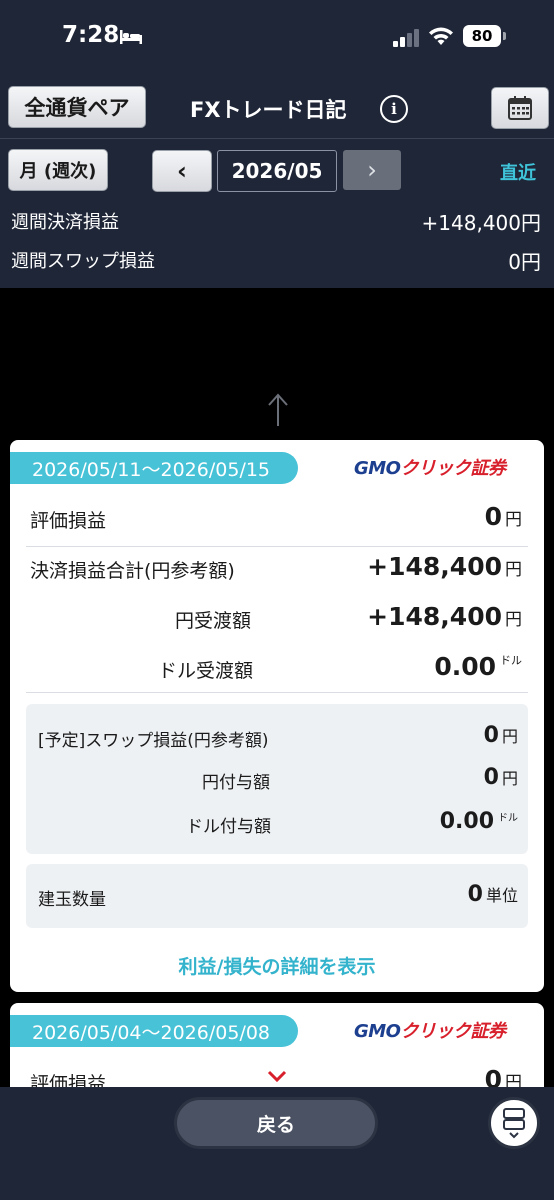  What do you see at coordinates (394, 109) in the screenshot?
I see `info-icon: i` at bounding box center [394, 109].